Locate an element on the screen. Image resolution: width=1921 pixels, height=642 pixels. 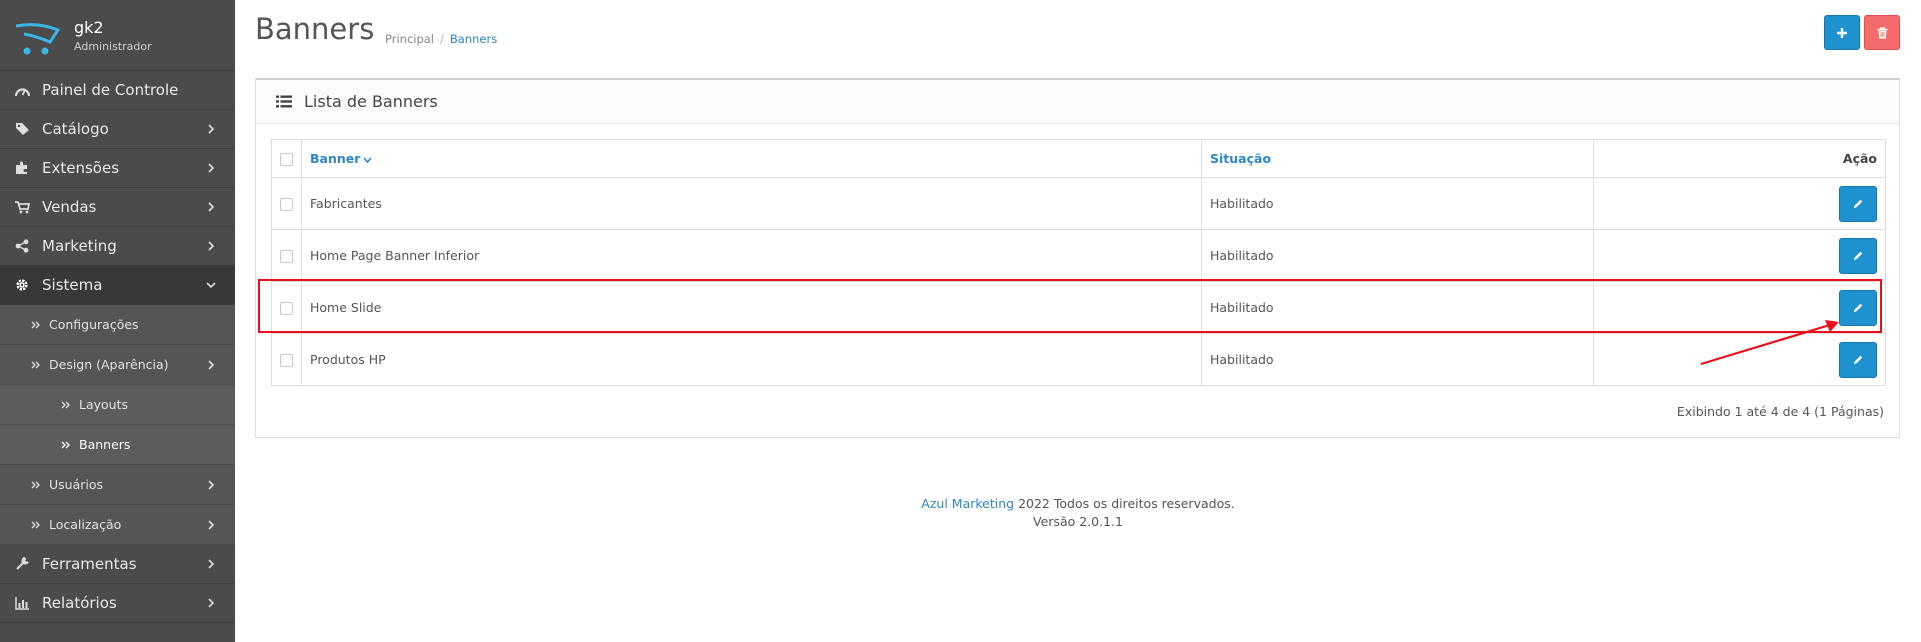
table-row: Home Page Banner Inferior Habilitado is located at coordinates (1078, 255).